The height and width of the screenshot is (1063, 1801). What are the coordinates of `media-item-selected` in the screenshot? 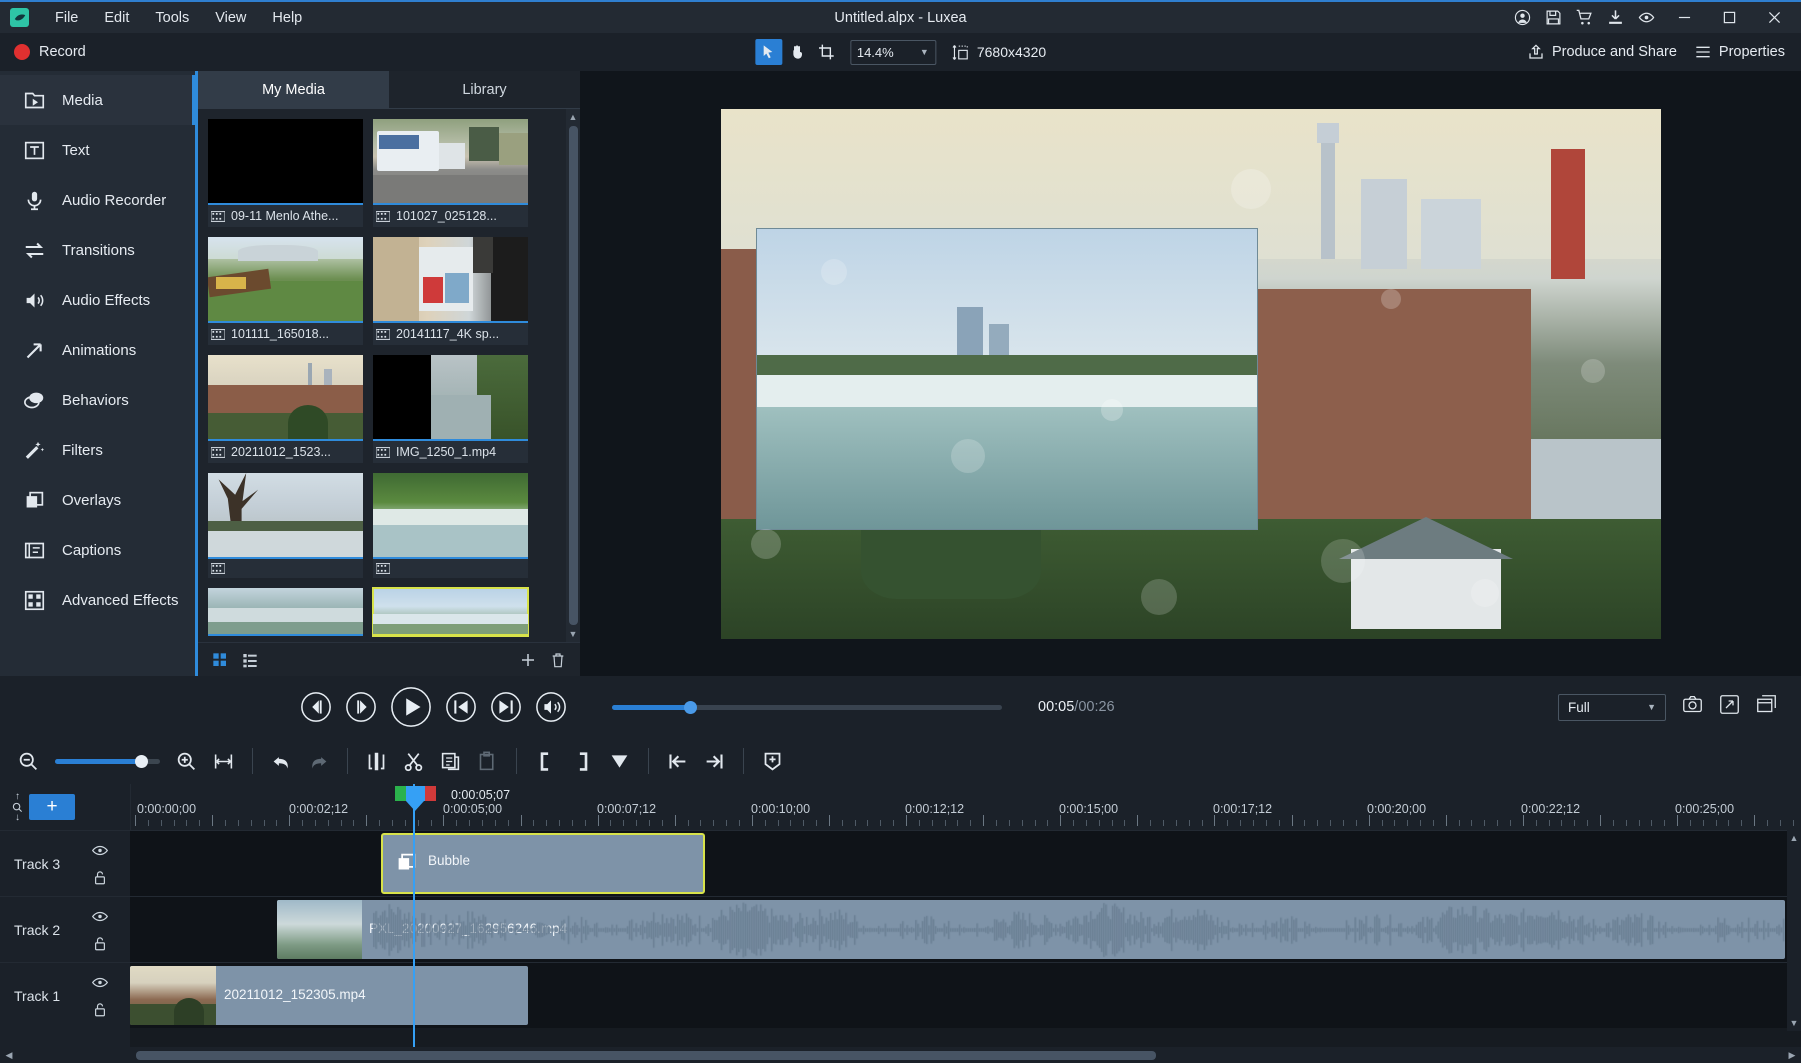 It's located at (450, 612).